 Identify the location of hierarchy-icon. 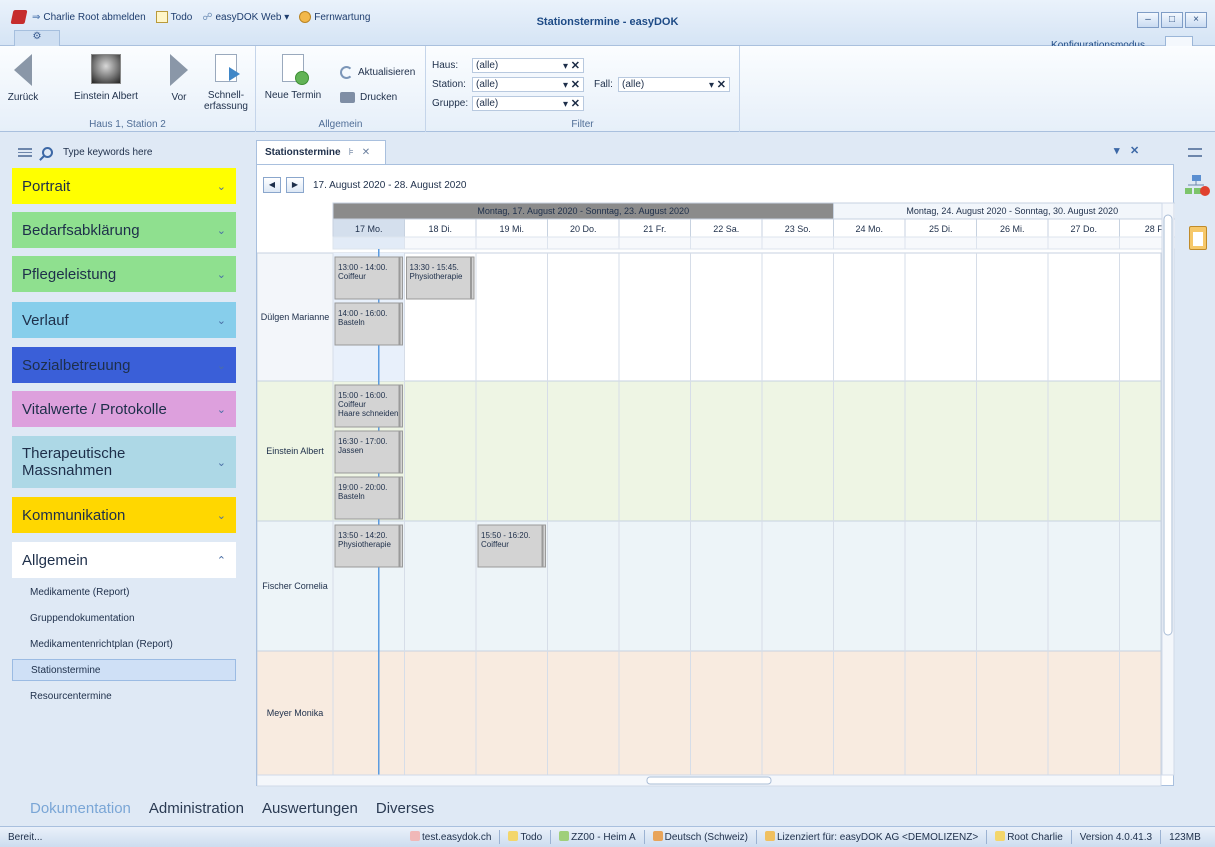
(1197, 185).